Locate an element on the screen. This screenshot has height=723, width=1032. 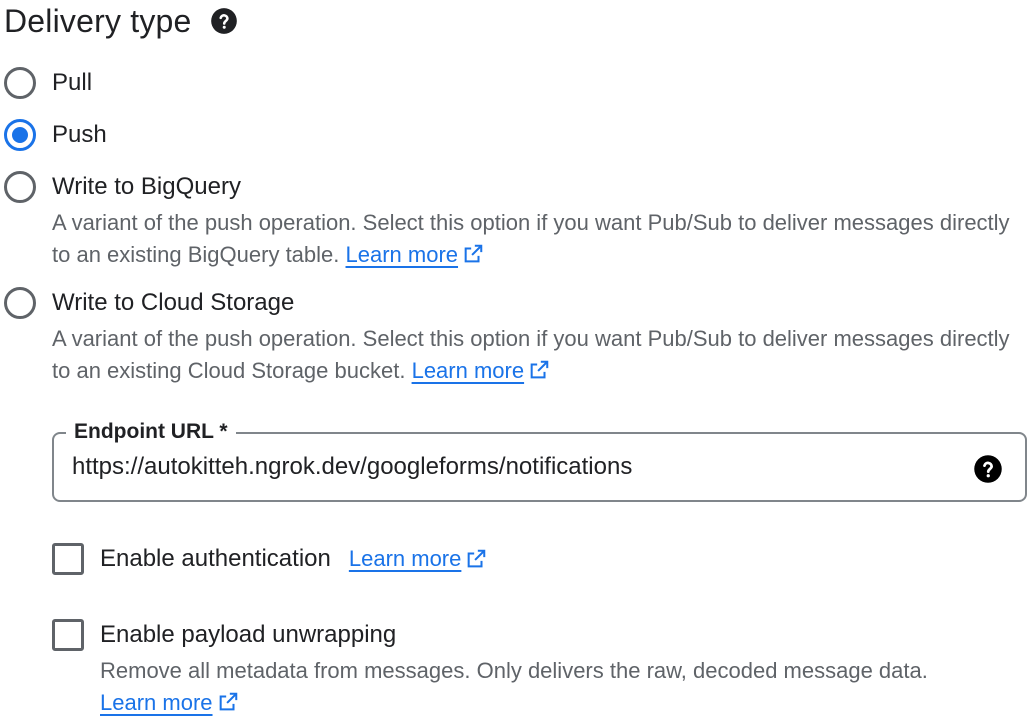
section-header: Delivery type is located at coordinates (121, 21).